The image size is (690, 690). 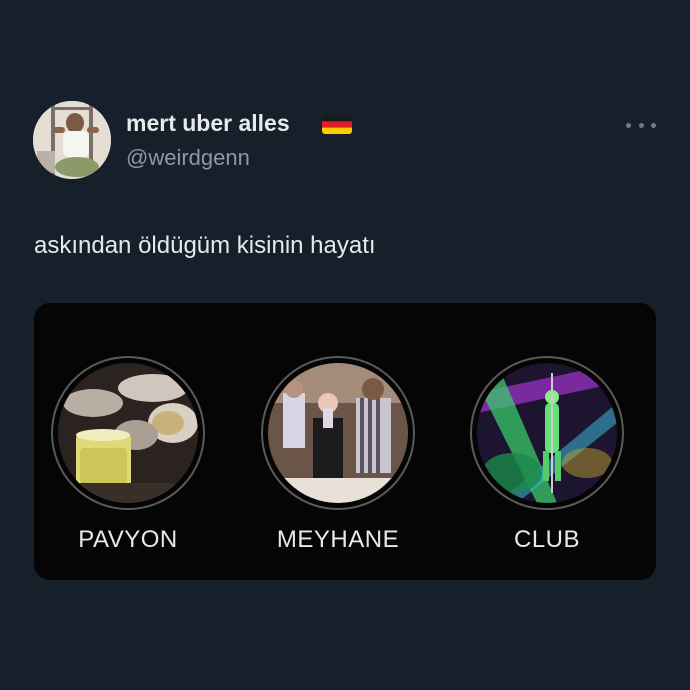 What do you see at coordinates (208, 123) in the screenshot?
I see `author-display-name: mert uber alles` at bounding box center [208, 123].